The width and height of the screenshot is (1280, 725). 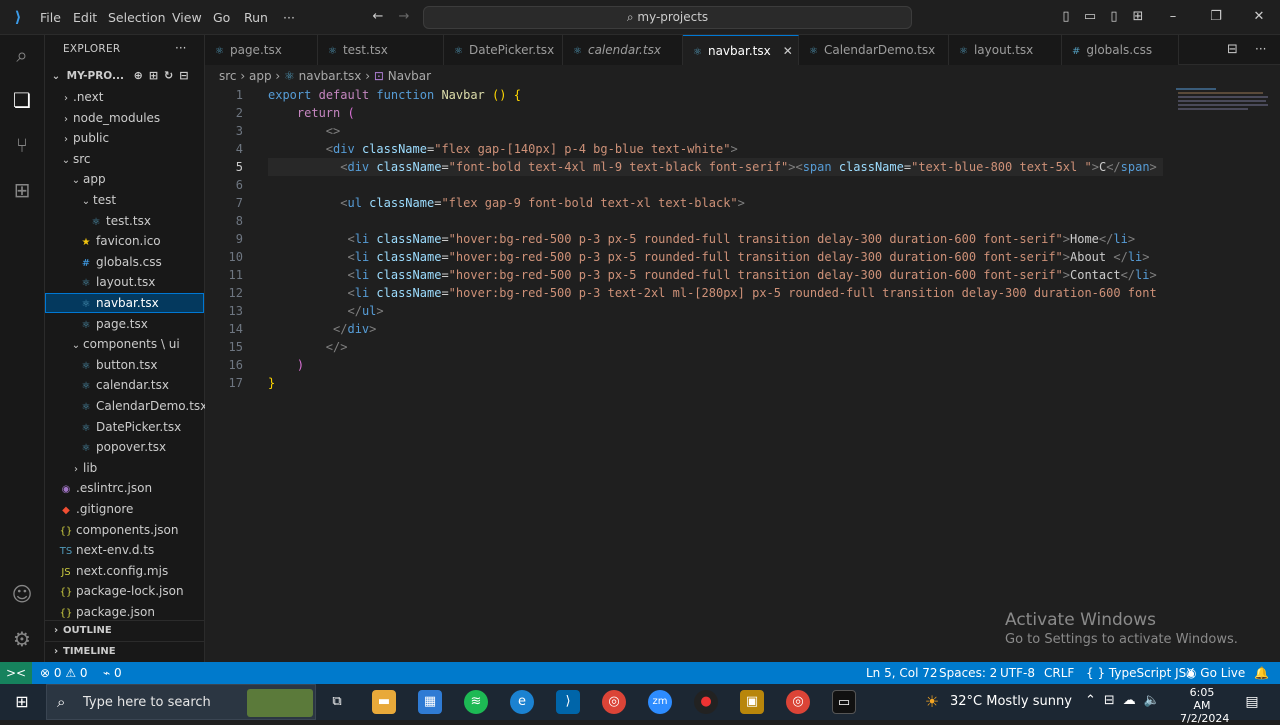 I want to click on menu-edit: Edit, so click(x=85, y=17).